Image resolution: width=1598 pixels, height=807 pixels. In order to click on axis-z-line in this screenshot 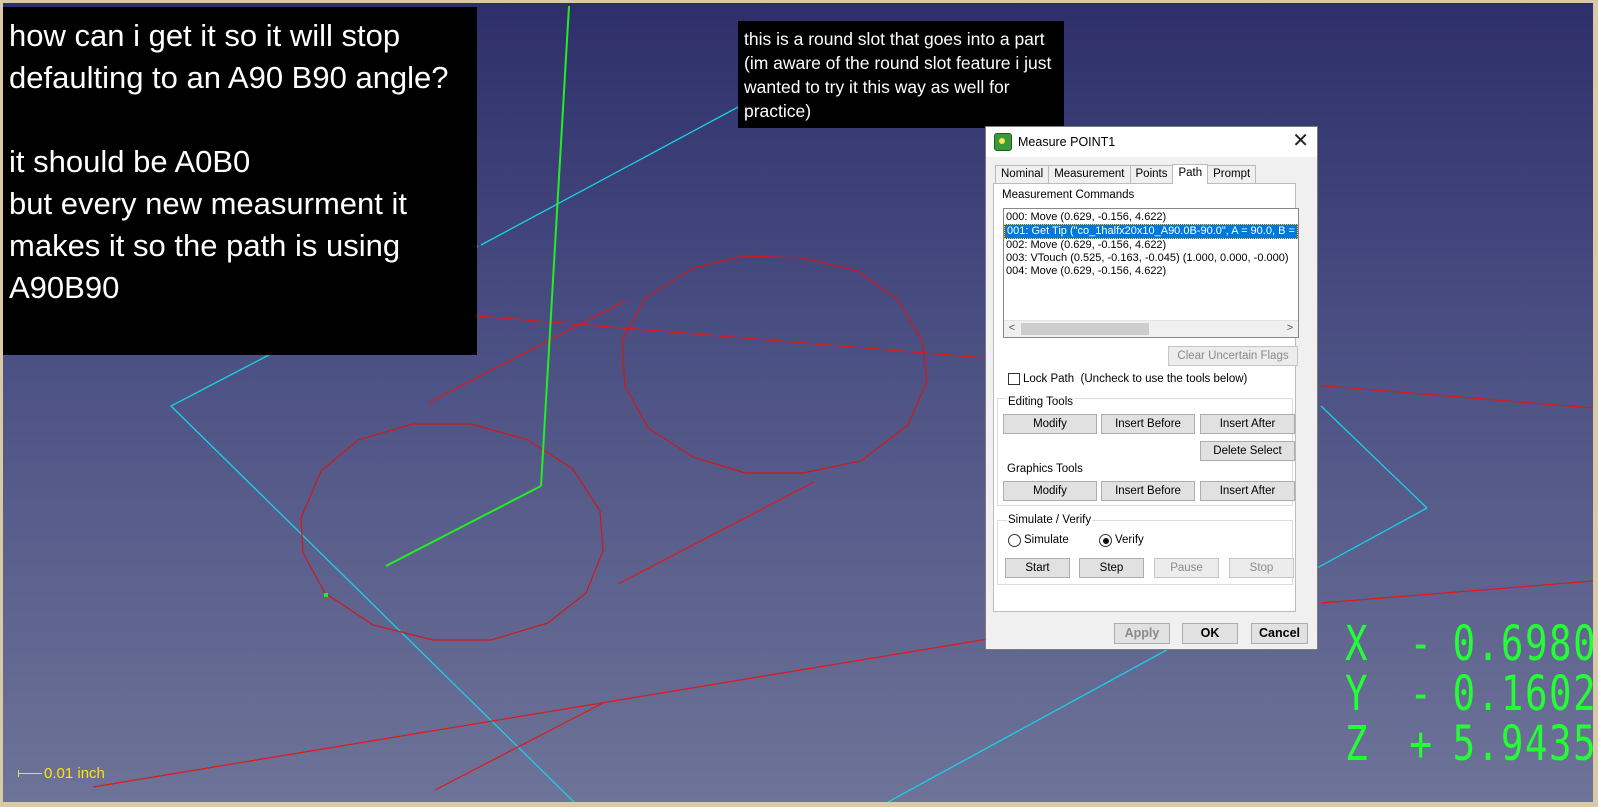, I will do `click(555, 246)`.